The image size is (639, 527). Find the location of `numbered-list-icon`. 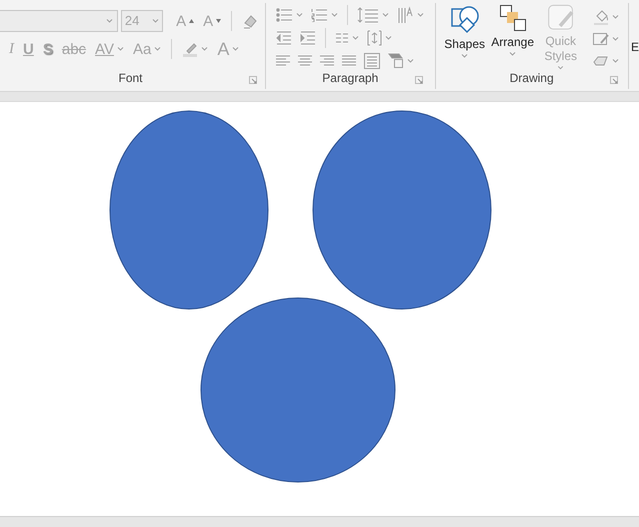

numbered-list-icon is located at coordinates (319, 15).